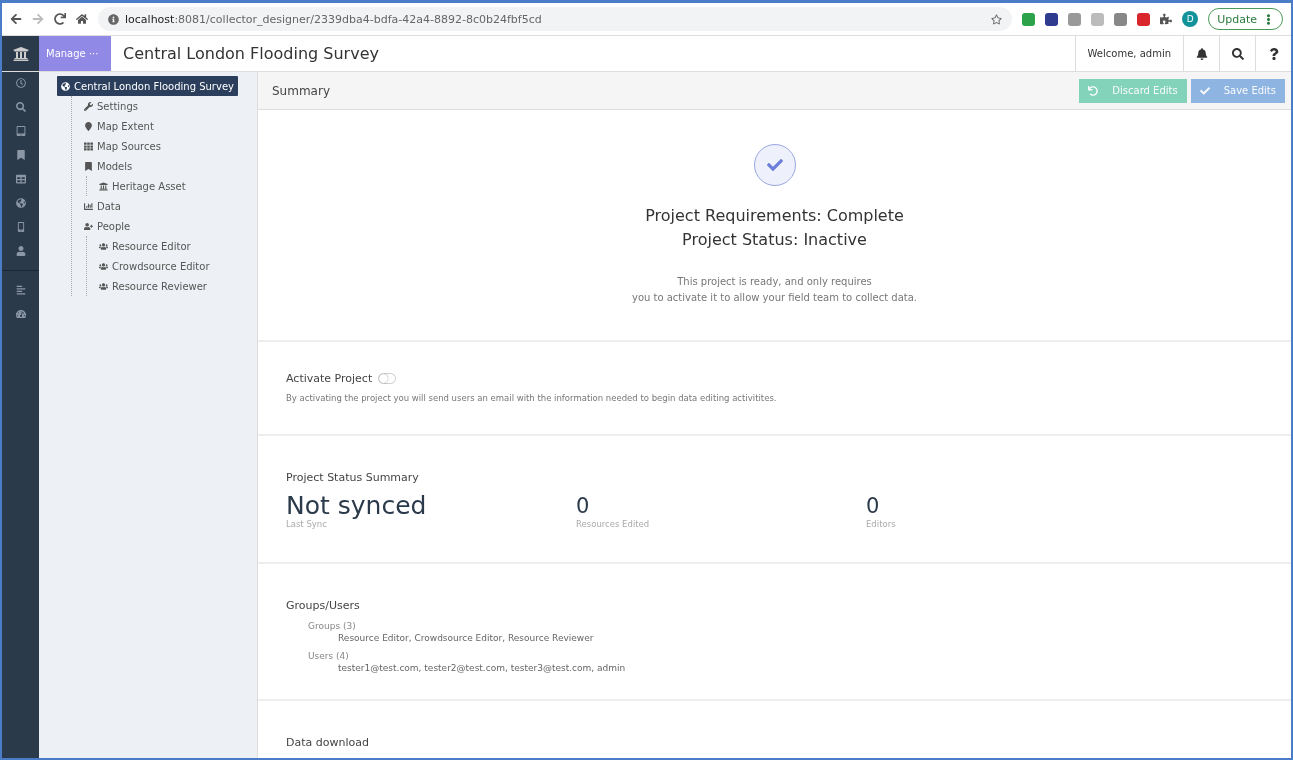 The width and height of the screenshot is (1293, 760). Describe the element at coordinates (20, 290) in the screenshot. I see `list-icon` at that location.